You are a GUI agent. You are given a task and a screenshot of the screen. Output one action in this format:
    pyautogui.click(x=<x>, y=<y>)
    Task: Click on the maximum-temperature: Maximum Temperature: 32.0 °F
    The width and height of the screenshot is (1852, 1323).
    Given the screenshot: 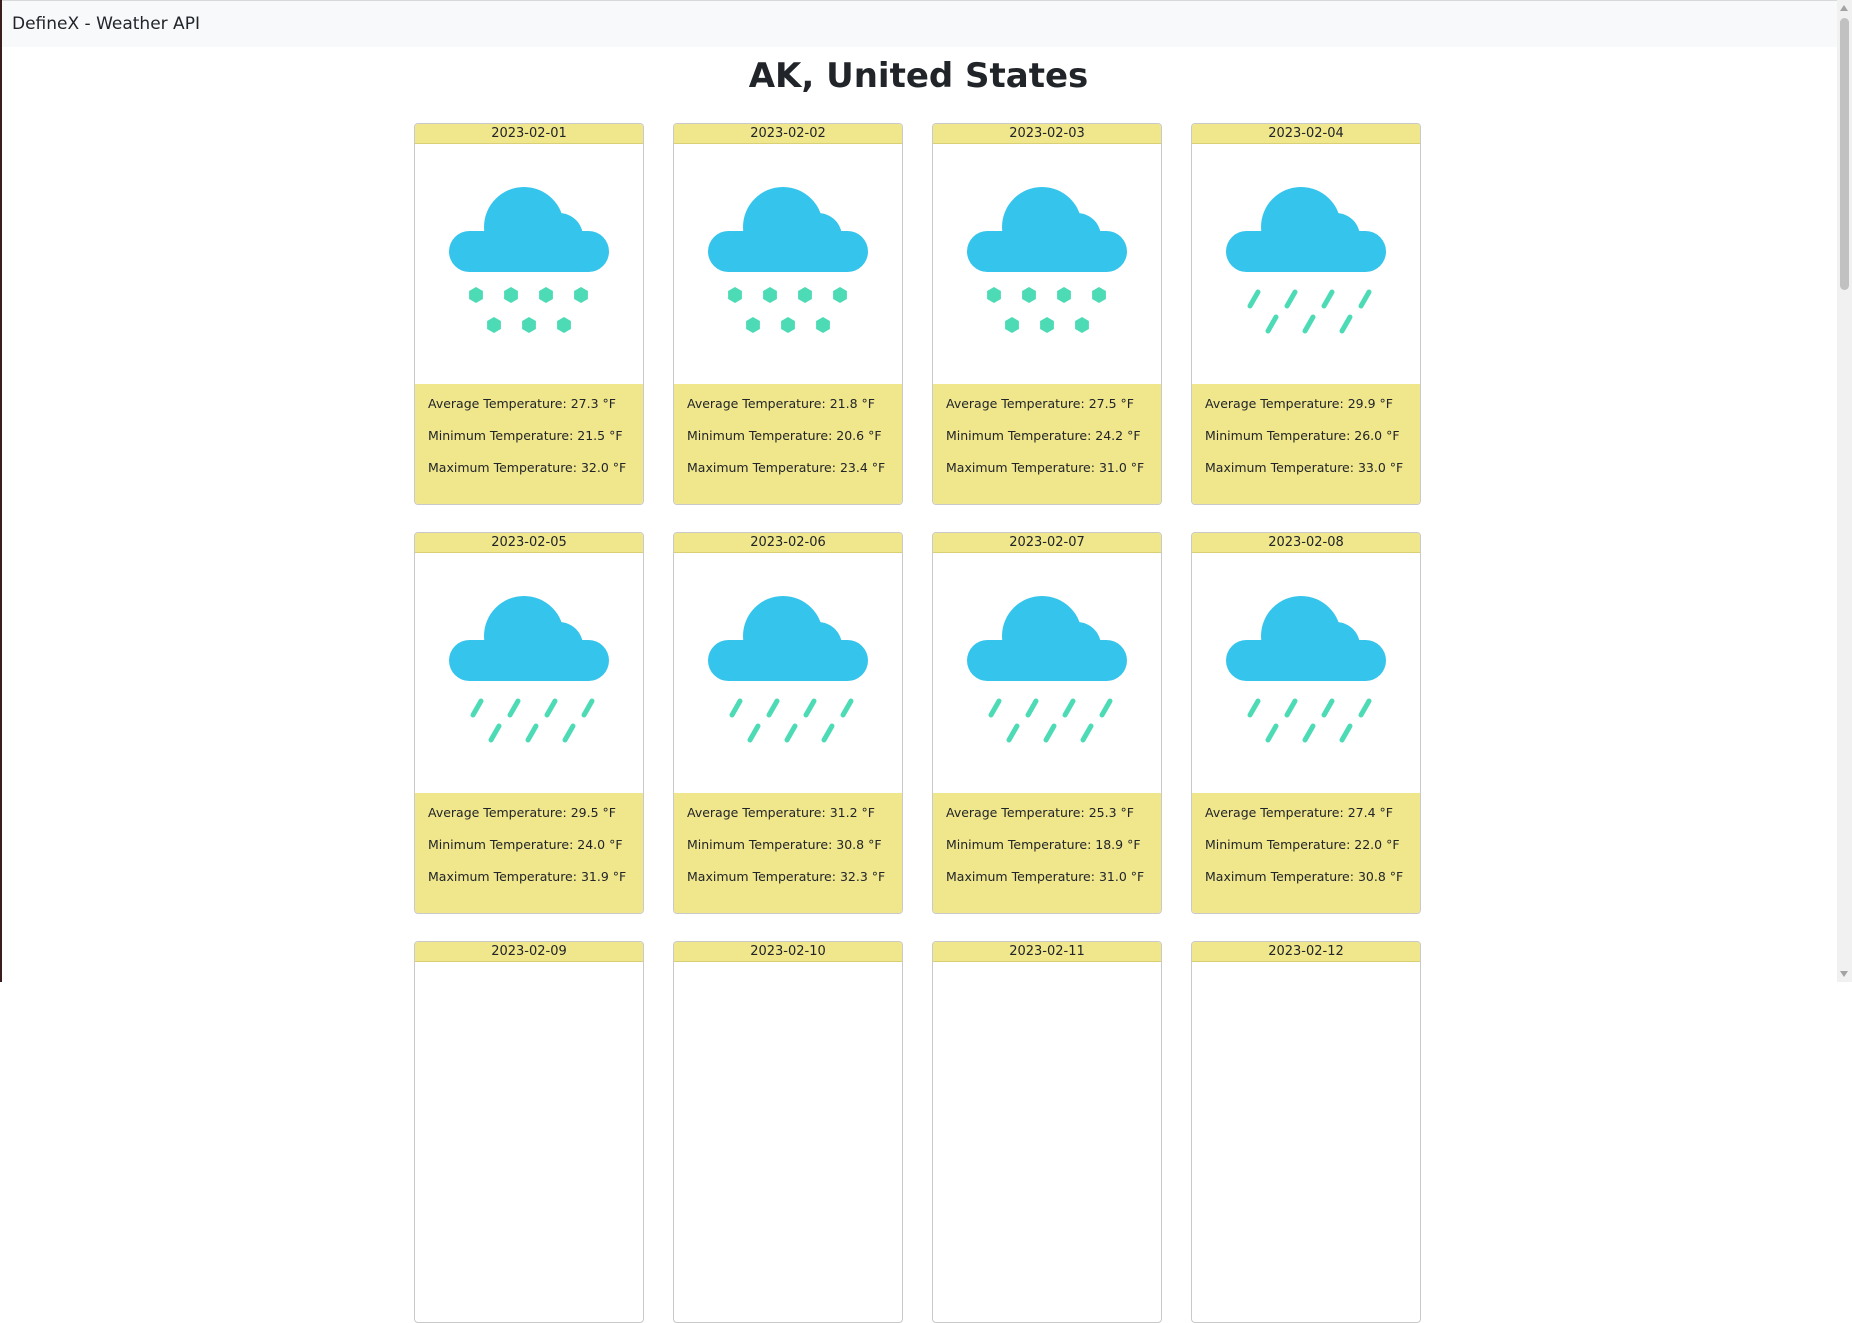 What is the action you would take?
    pyautogui.click(x=529, y=474)
    